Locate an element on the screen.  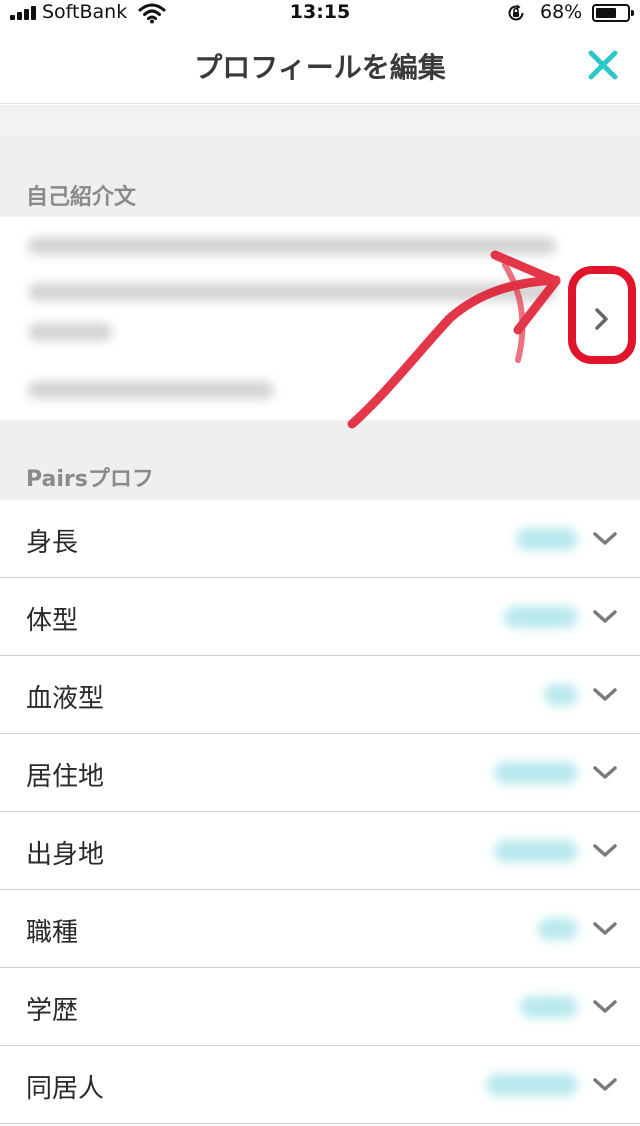
row-label: 出身地 is located at coordinates (65, 855).